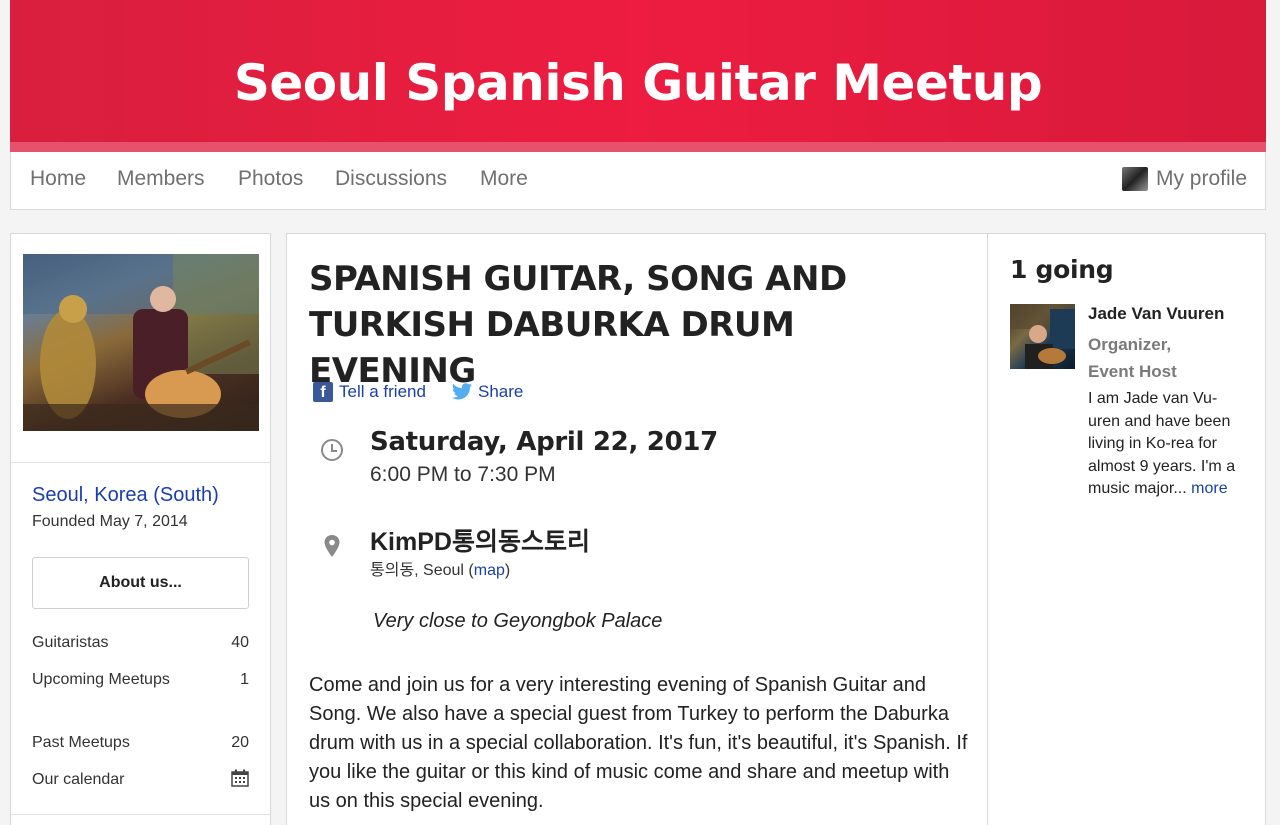 The image size is (1280, 825). Describe the element at coordinates (1156, 314) in the screenshot. I see `attendee-name: Jade Van Vuuren` at that location.